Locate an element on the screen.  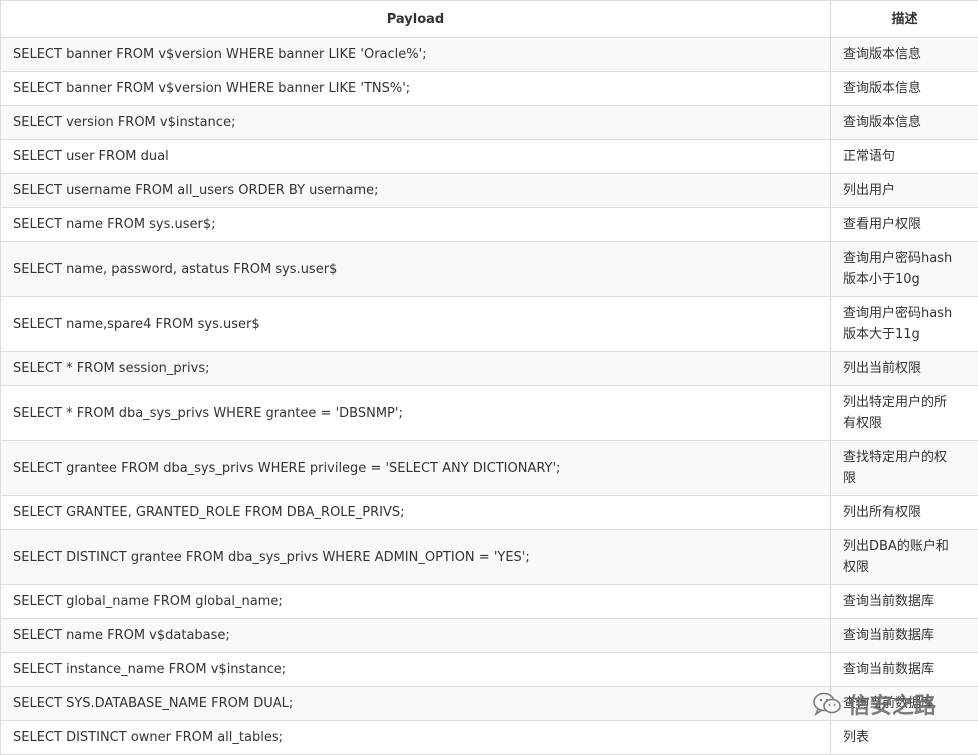
description-line: 版本大于11g is located at coordinates (905, 334).